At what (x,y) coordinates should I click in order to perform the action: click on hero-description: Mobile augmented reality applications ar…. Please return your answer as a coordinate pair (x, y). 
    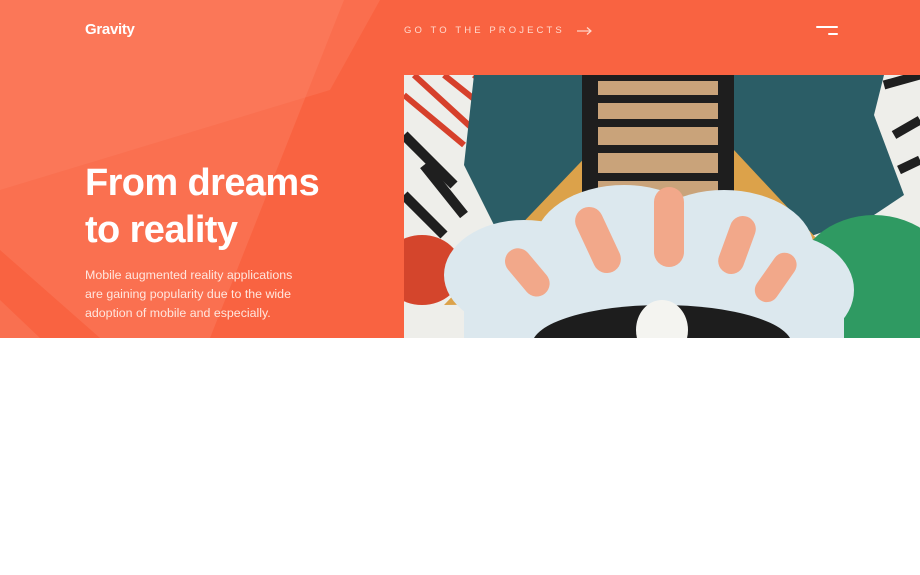
    Looking at the image, I should click on (205, 294).